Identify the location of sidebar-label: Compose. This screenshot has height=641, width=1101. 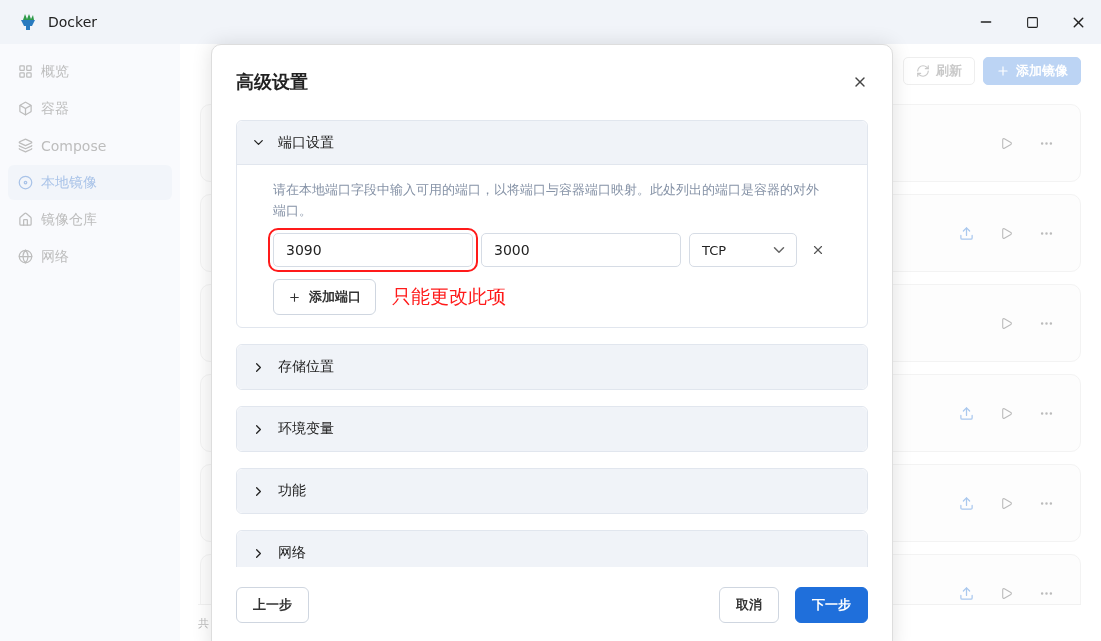
(74, 145).